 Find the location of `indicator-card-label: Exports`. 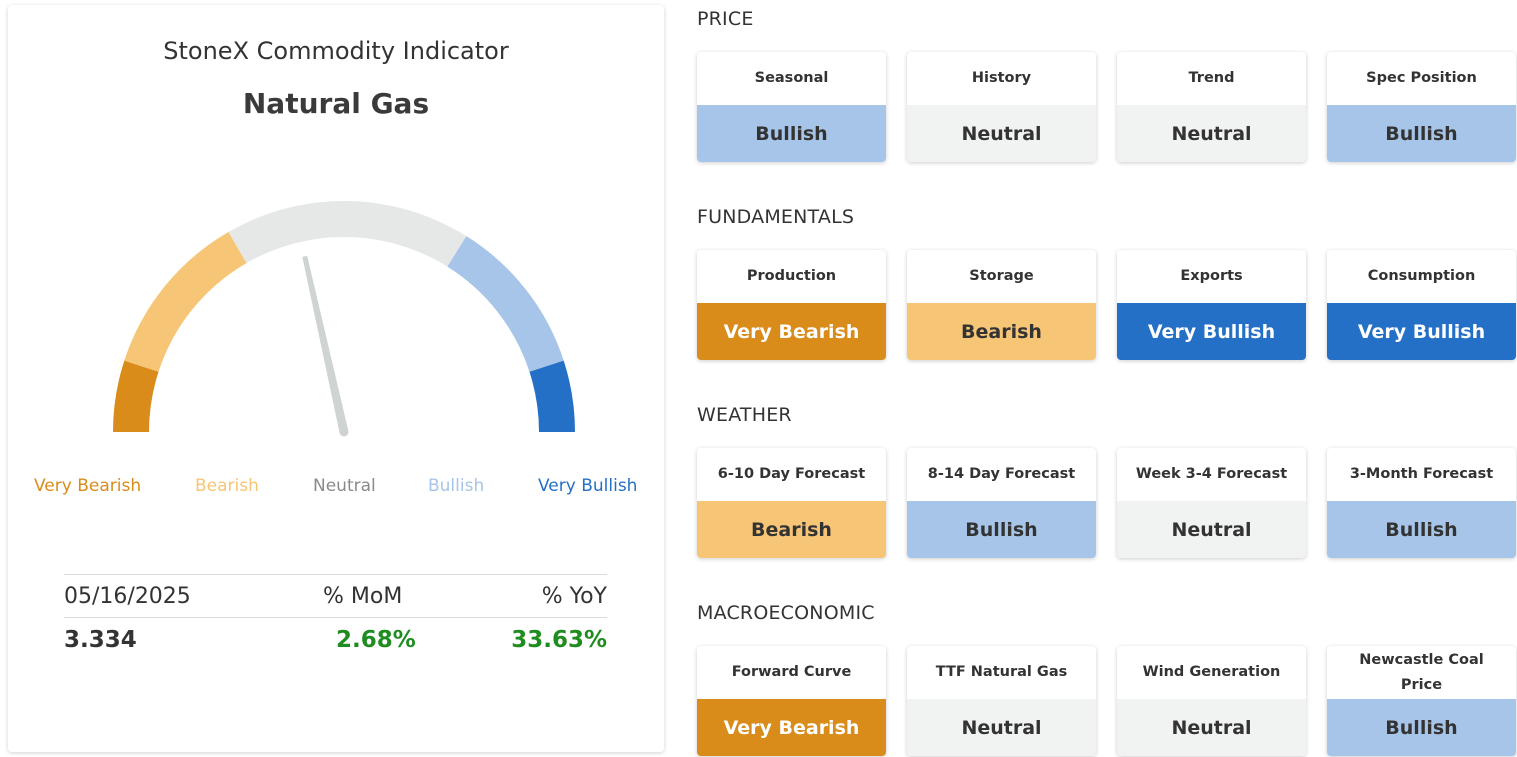

indicator-card-label: Exports is located at coordinates (1211, 276).